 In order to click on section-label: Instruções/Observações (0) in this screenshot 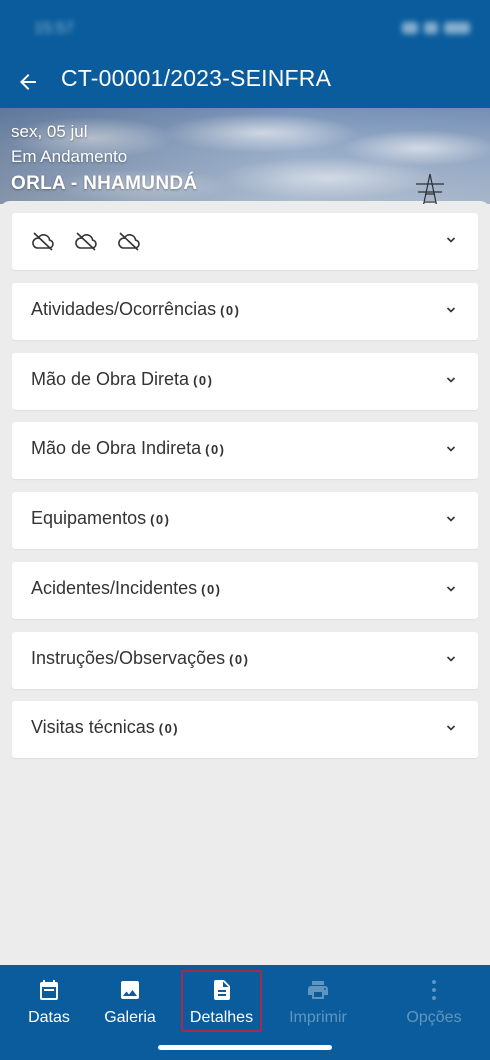, I will do `click(140, 658)`.